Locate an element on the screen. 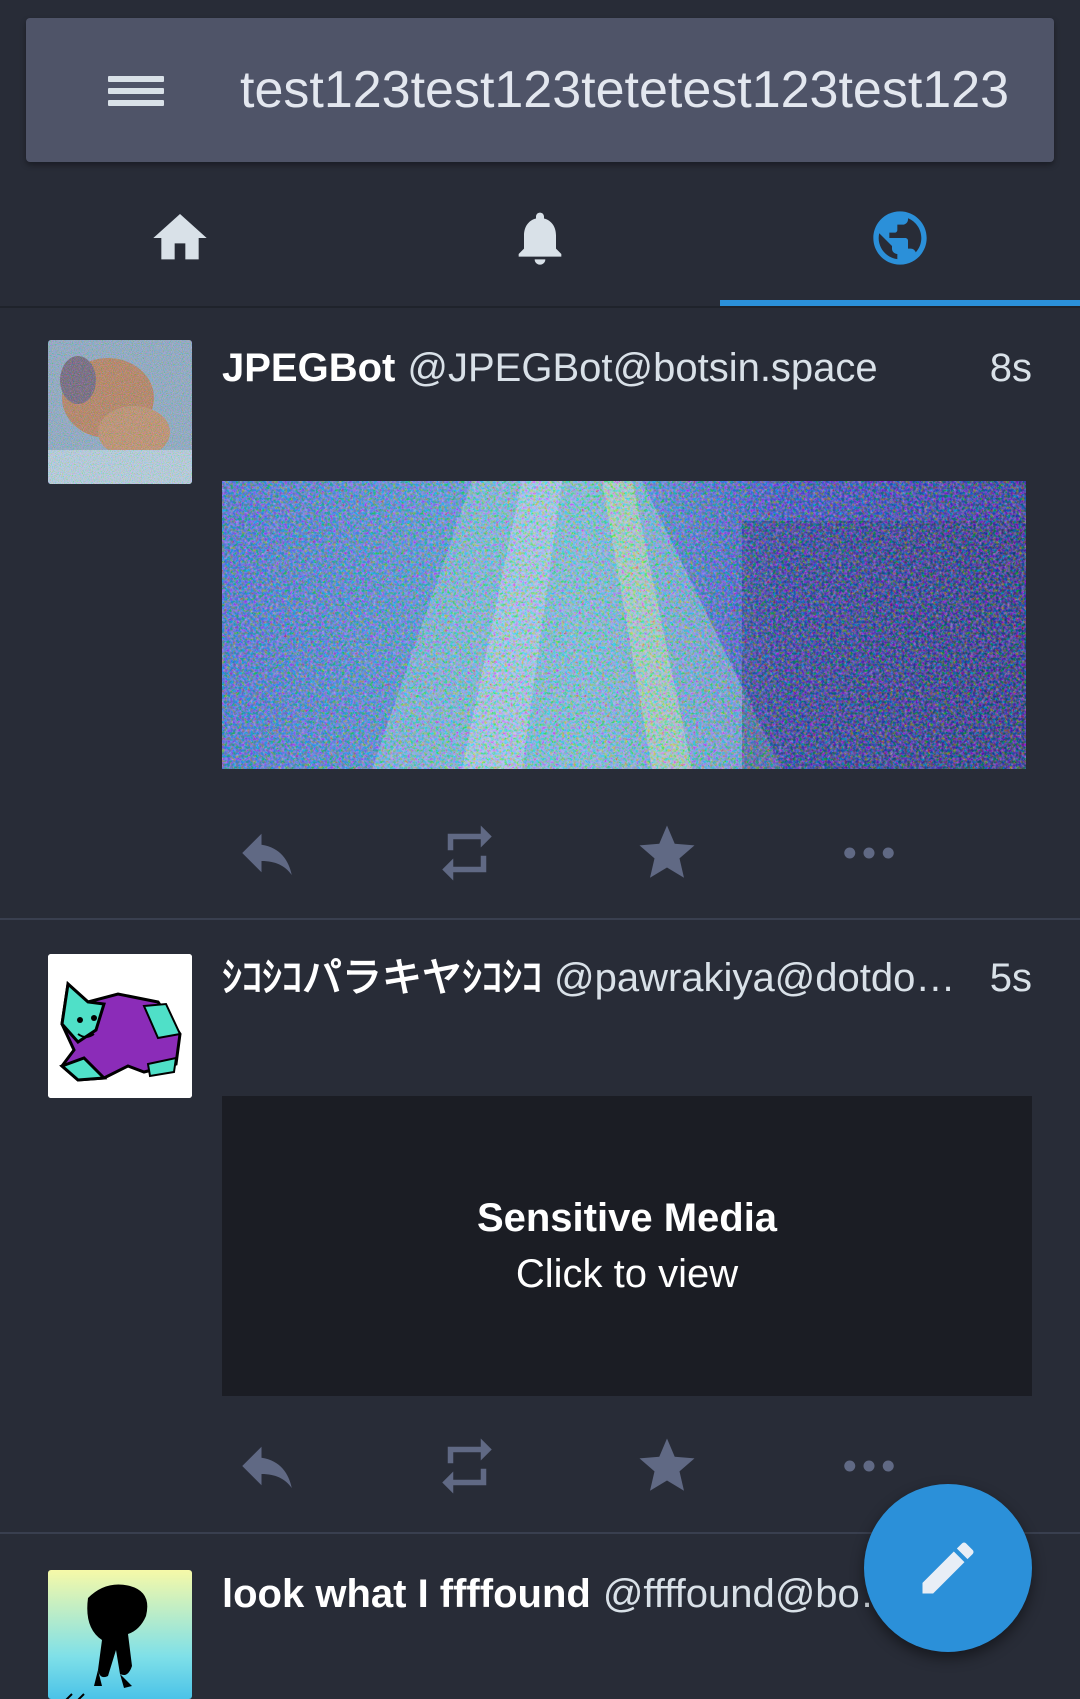 The height and width of the screenshot is (1699, 1080). compose-button is located at coordinates (948, 1568).